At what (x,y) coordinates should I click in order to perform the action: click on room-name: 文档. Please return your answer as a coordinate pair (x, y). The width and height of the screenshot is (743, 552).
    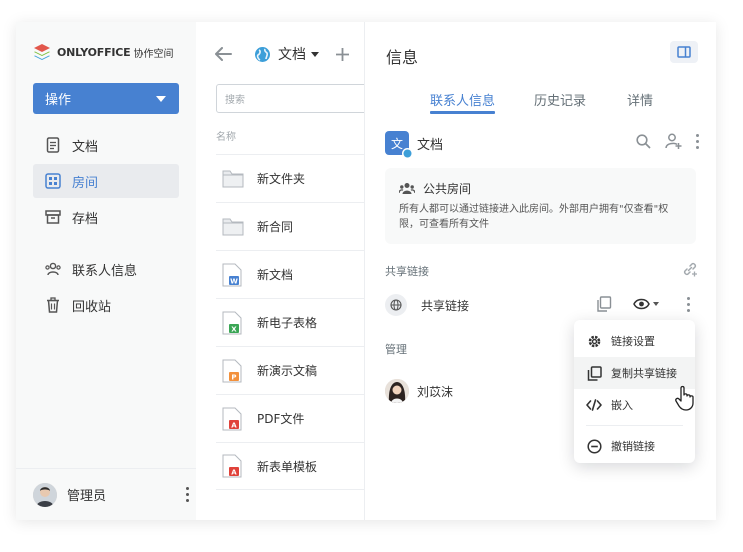
    Looking at the image, I should click on (430, 145).